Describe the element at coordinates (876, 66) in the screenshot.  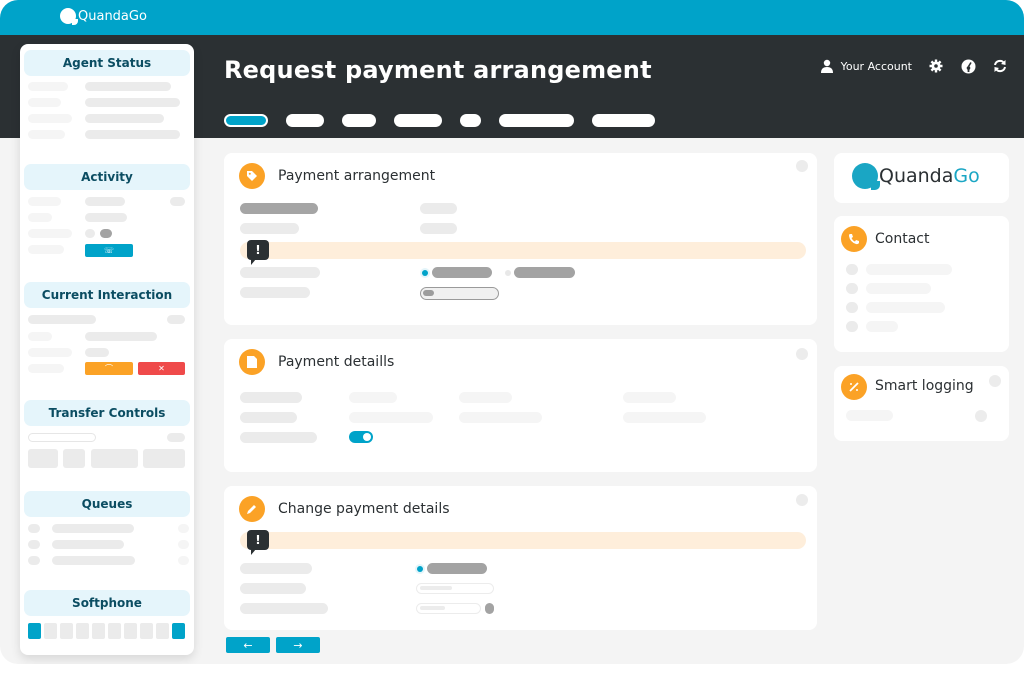
I see `account-label: Your Account` at that location.